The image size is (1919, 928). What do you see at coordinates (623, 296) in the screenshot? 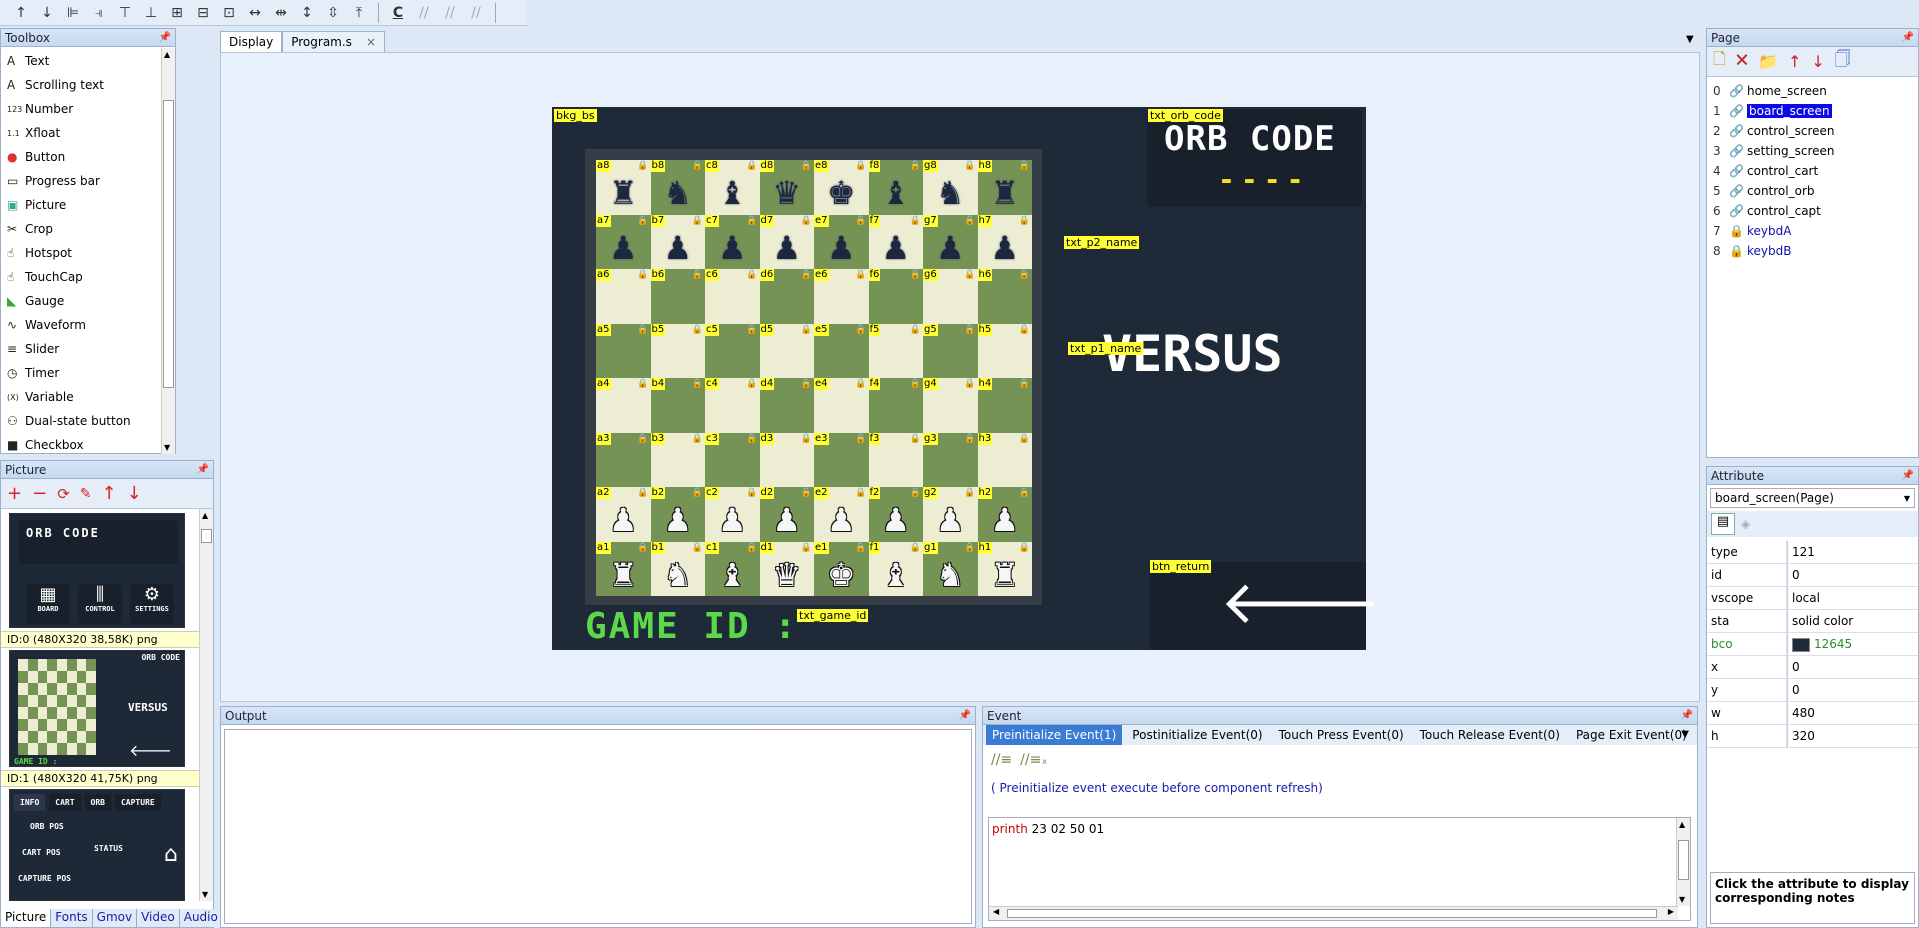
I see `square-a6: a6 🔒` at bounding box center [623, 296].